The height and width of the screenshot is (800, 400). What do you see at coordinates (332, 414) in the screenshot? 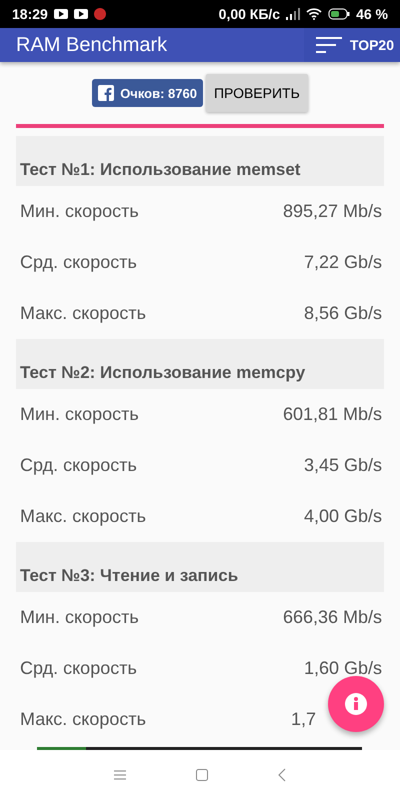
I see `metric-value: 601,81 Mb/s` at bounding box center [332, 414].